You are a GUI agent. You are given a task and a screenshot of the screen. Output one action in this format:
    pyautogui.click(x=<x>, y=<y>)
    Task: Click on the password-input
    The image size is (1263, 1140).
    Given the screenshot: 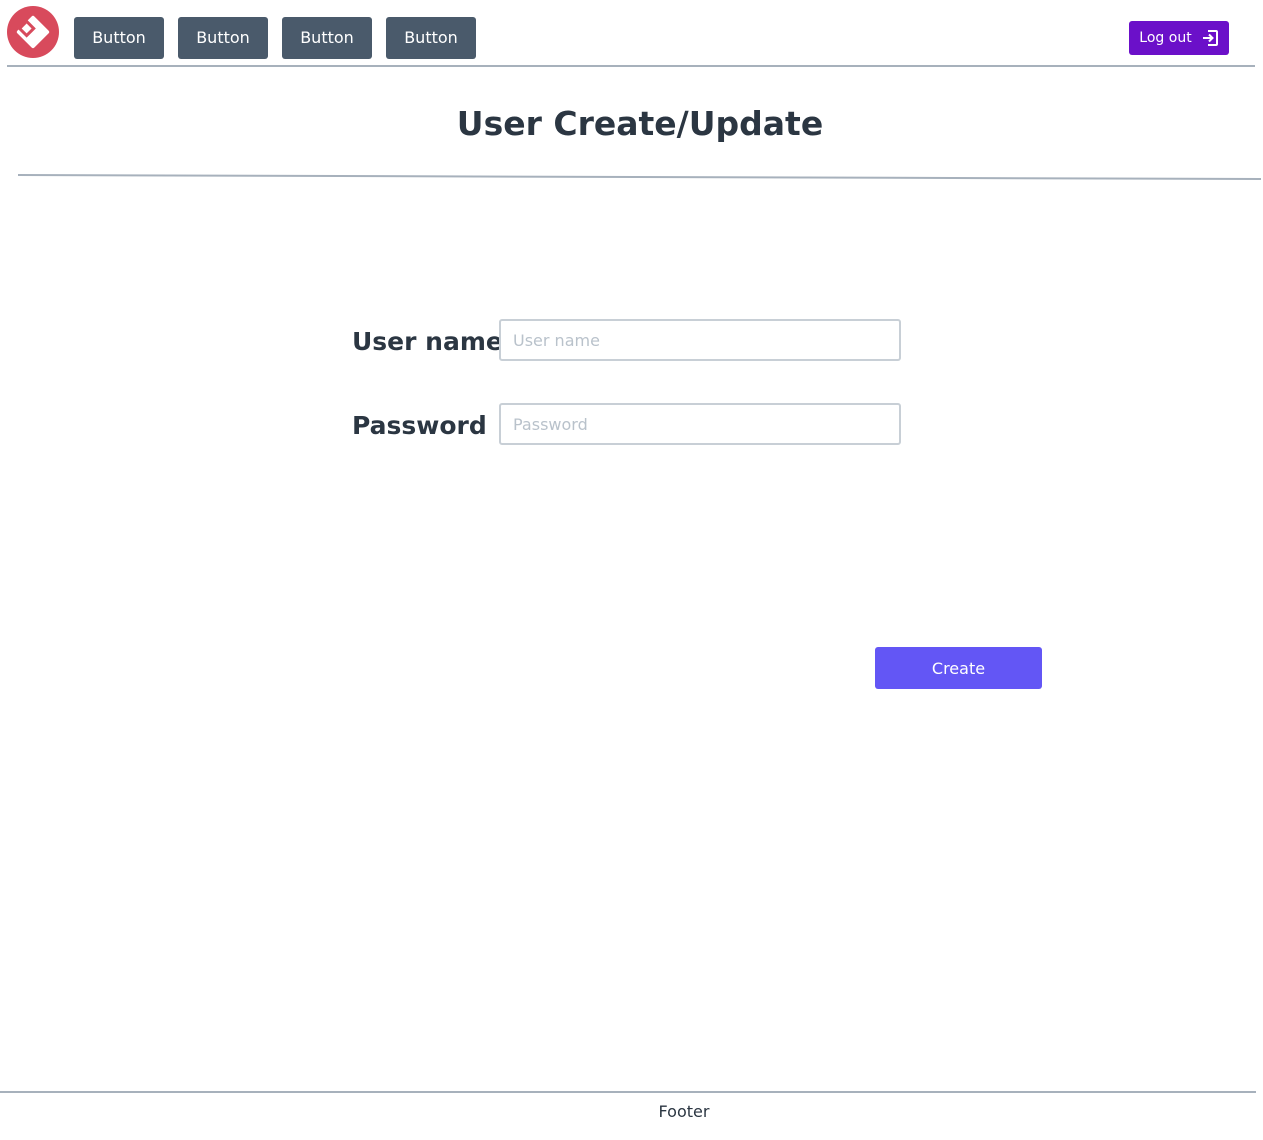 What is the action you would take?
    pyautogui.click(x=700, y=424)
    